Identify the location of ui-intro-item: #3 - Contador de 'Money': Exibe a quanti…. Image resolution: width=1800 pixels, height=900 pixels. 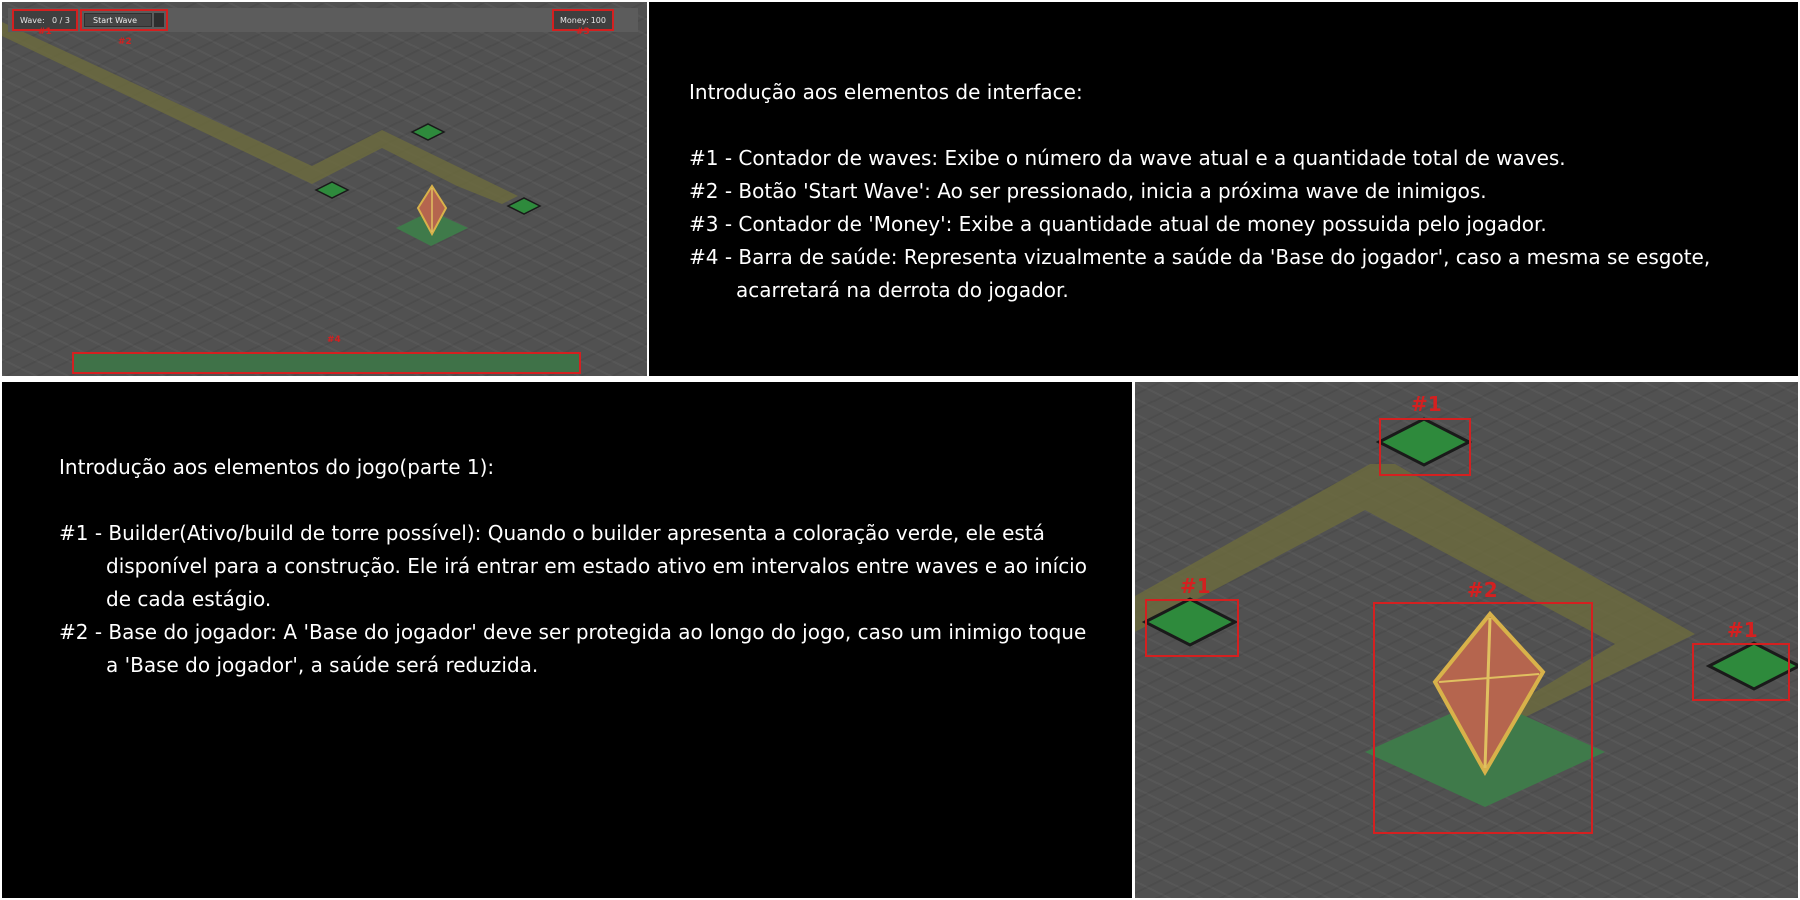
(1118, 224).